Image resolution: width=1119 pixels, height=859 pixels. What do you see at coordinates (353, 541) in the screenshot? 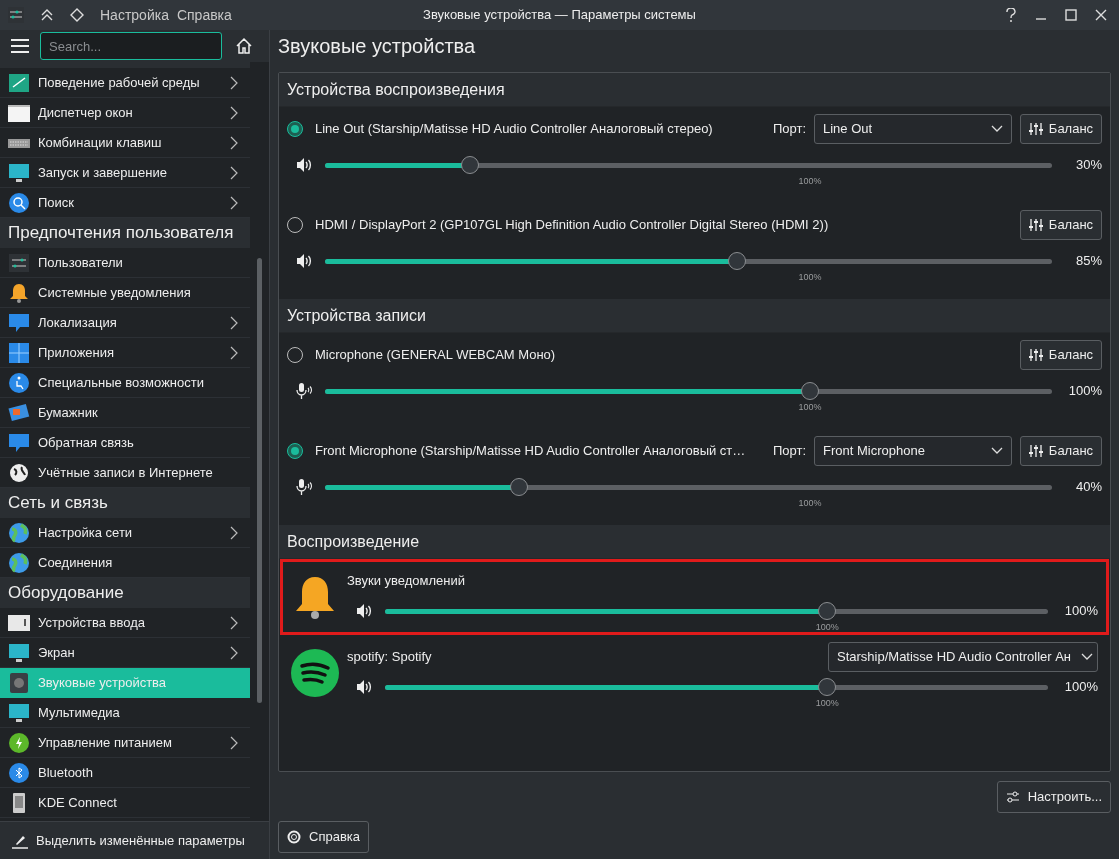
I see `section-heading: Воспроизведение` at bounding box center [353, 541].